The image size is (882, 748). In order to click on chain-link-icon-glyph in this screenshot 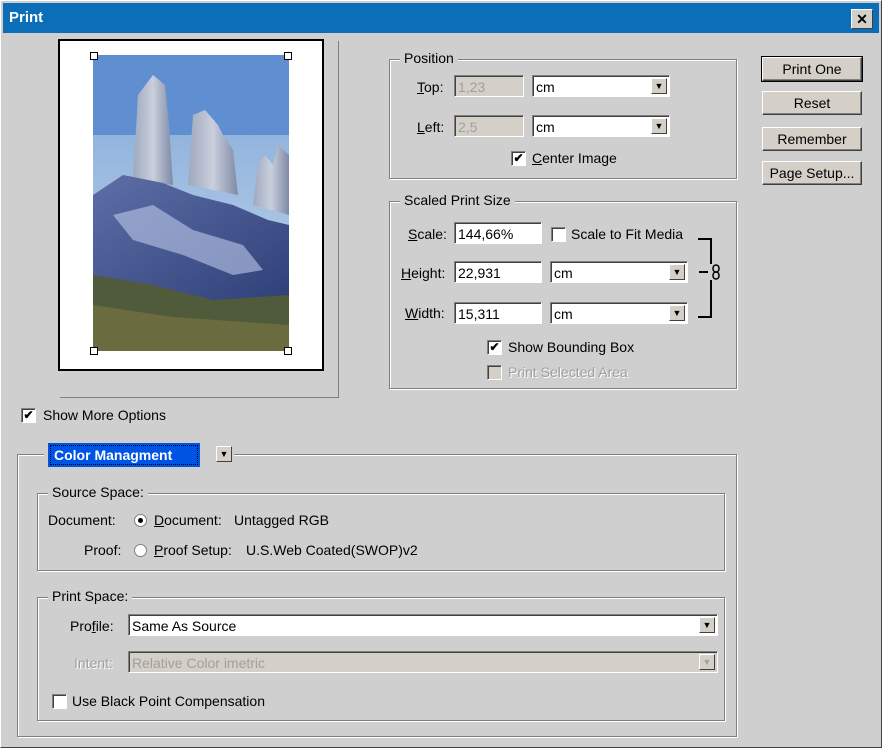, I will do `click(716, 272)`.